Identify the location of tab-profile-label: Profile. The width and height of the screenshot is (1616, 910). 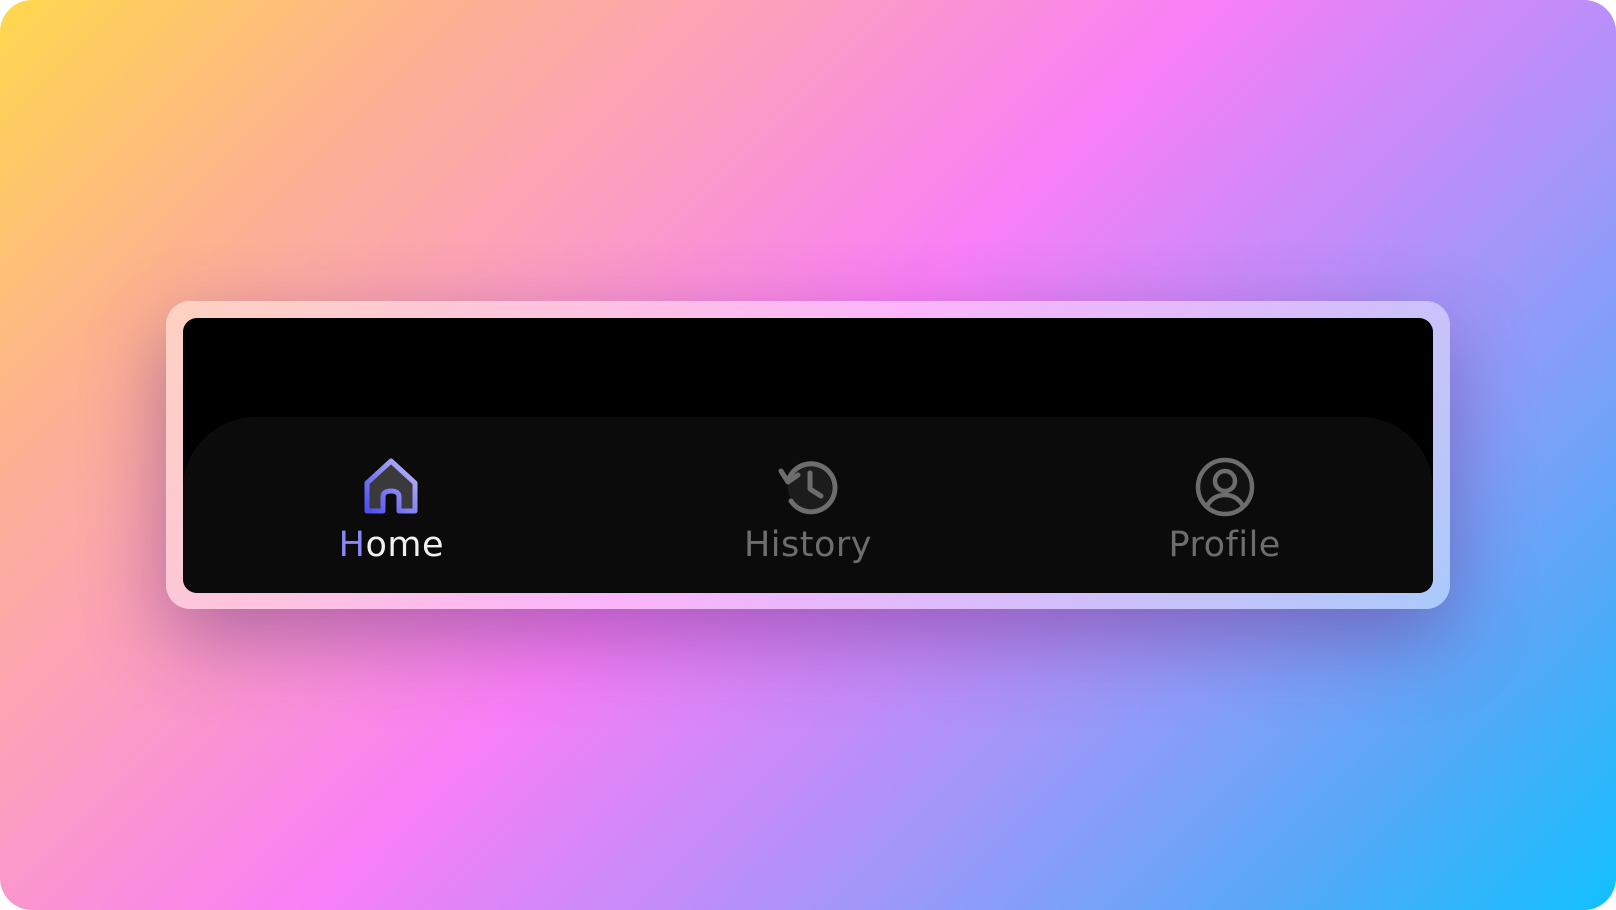
(1224, 545).